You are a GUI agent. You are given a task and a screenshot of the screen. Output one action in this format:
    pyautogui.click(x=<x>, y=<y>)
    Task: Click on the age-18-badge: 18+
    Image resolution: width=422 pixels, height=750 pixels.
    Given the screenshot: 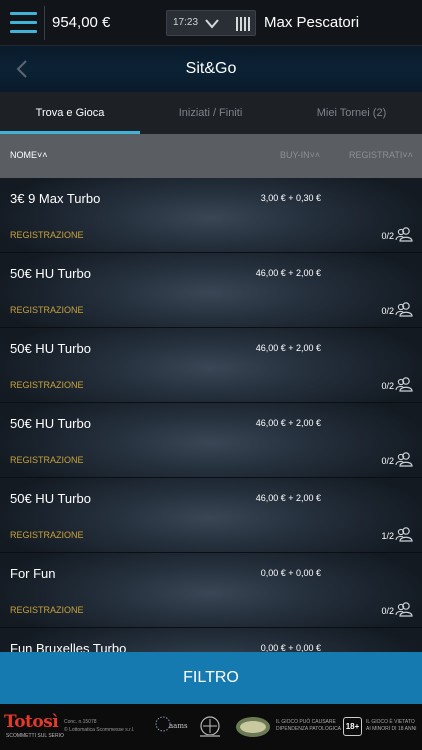 What is the action you would take?
    pyautogui.click(x=352, y=726)
    